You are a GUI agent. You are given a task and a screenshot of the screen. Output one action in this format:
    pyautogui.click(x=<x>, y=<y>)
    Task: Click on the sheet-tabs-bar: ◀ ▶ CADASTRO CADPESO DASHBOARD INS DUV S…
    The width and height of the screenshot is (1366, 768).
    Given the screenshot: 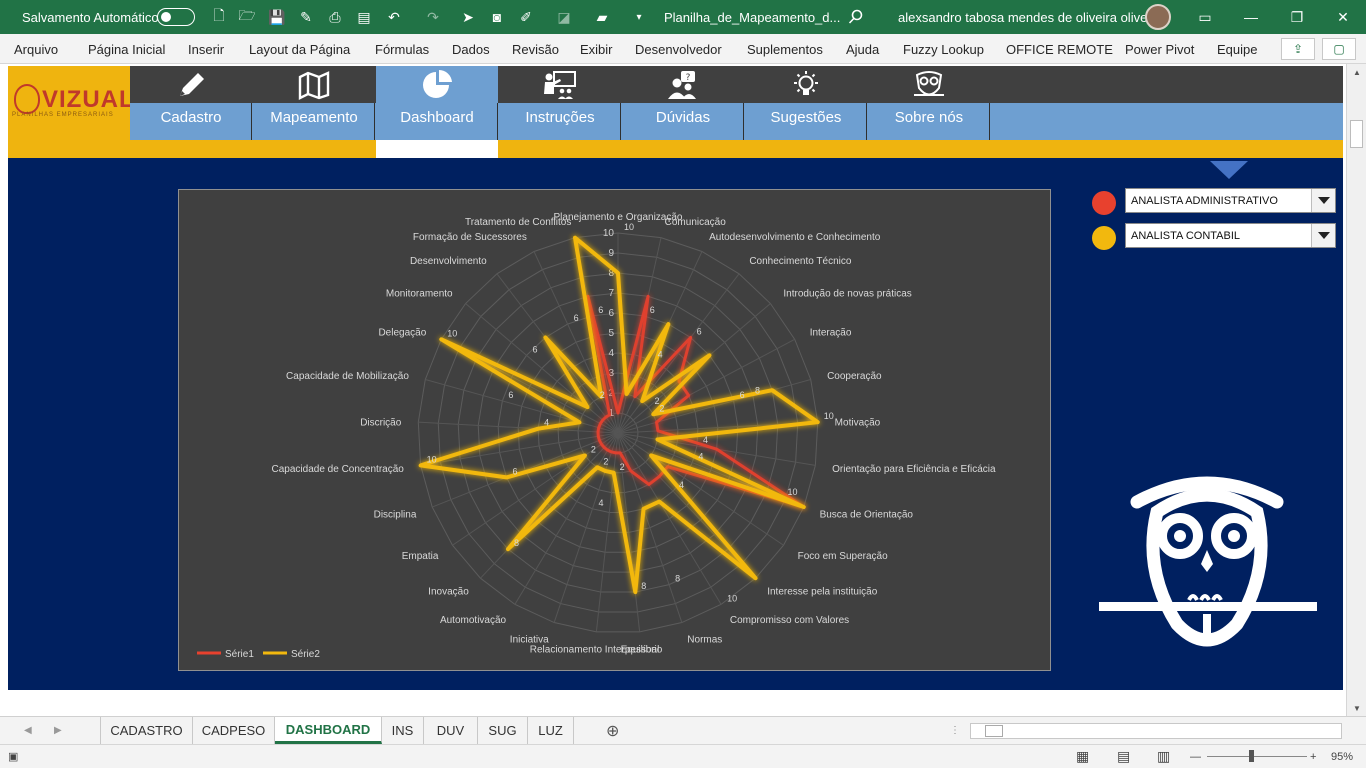 What is the action you would take?
    pyautogui.click(x=683, y=730)
    